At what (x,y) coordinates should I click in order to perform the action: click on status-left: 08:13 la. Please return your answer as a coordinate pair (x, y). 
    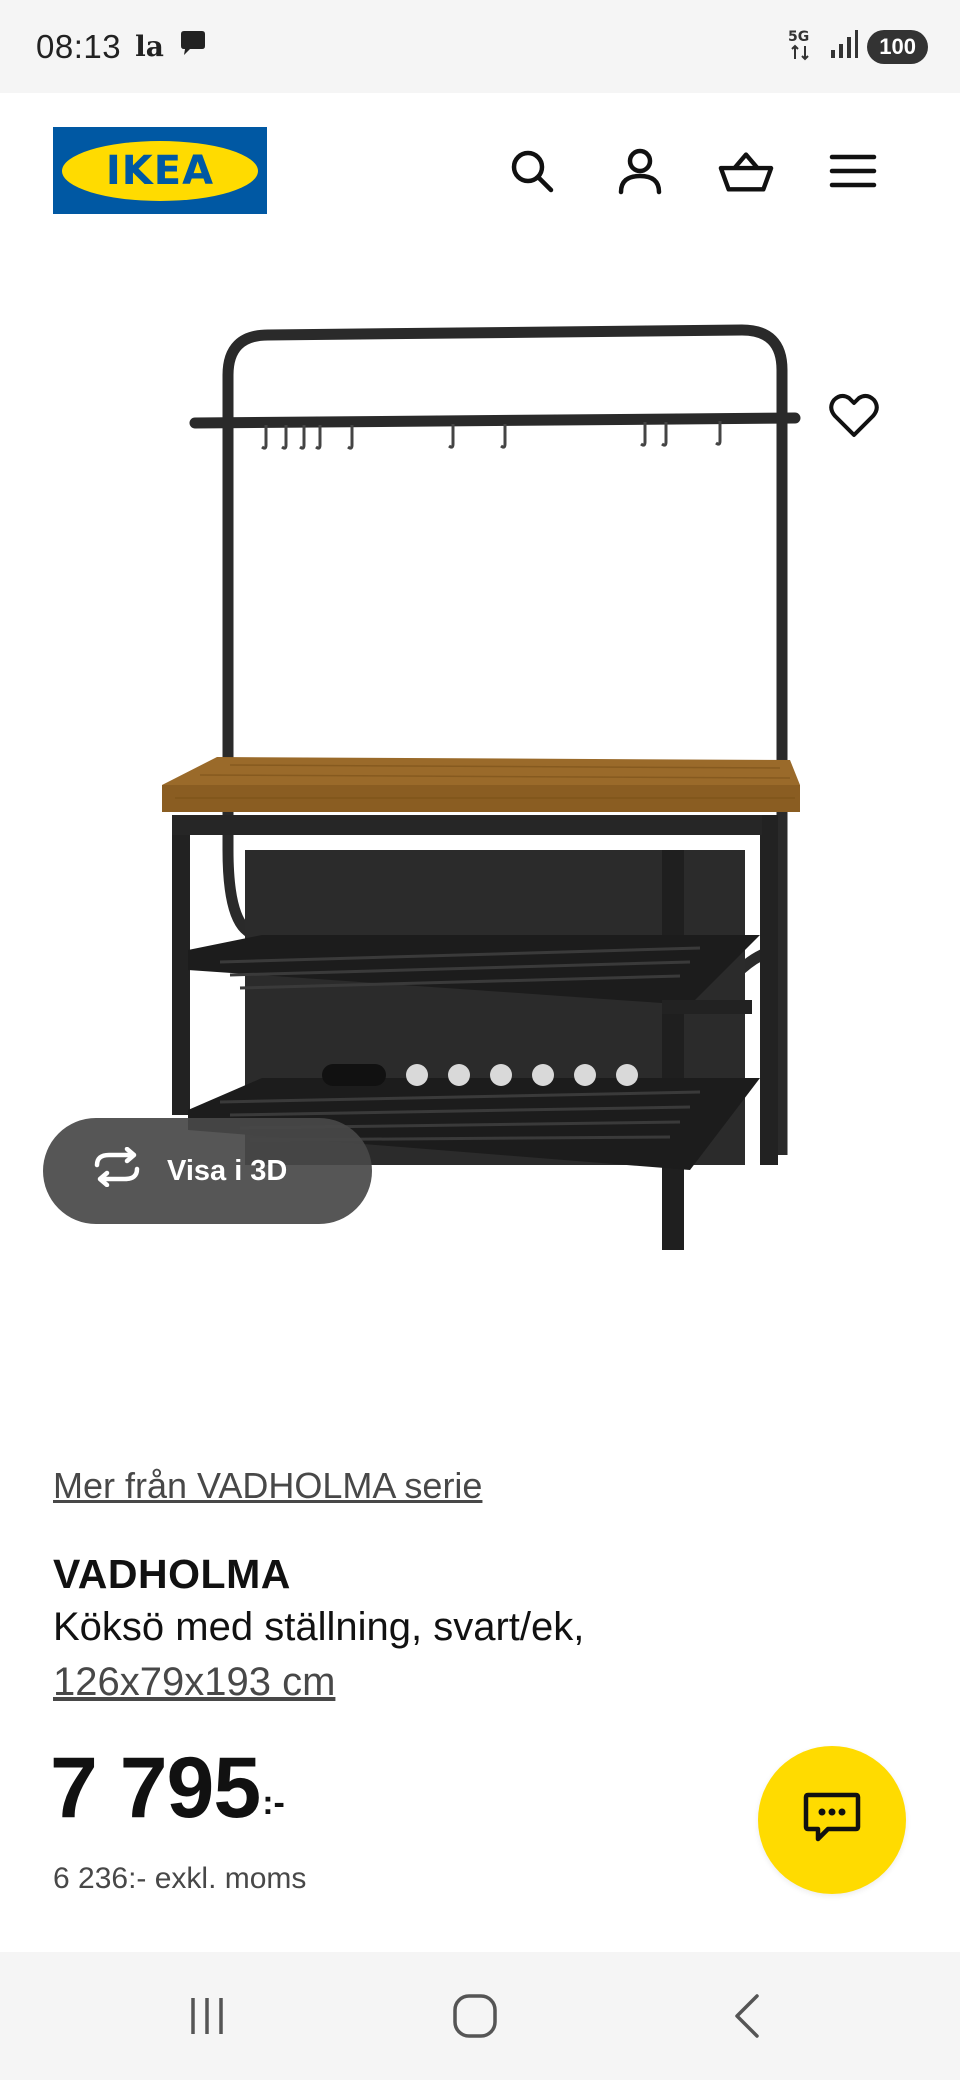
    Looking at the image, I should click on (122, 47).